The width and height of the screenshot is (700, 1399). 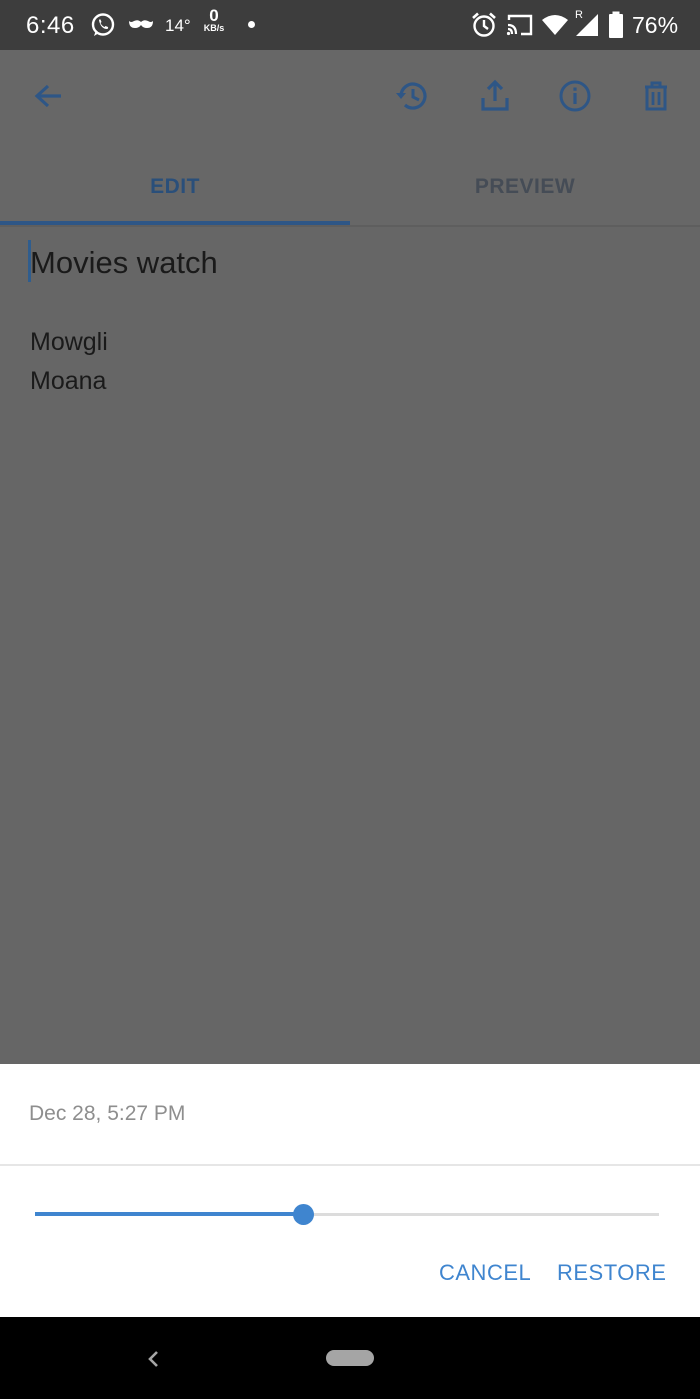 I want to click on history-icon, so click(x=412, y=96).